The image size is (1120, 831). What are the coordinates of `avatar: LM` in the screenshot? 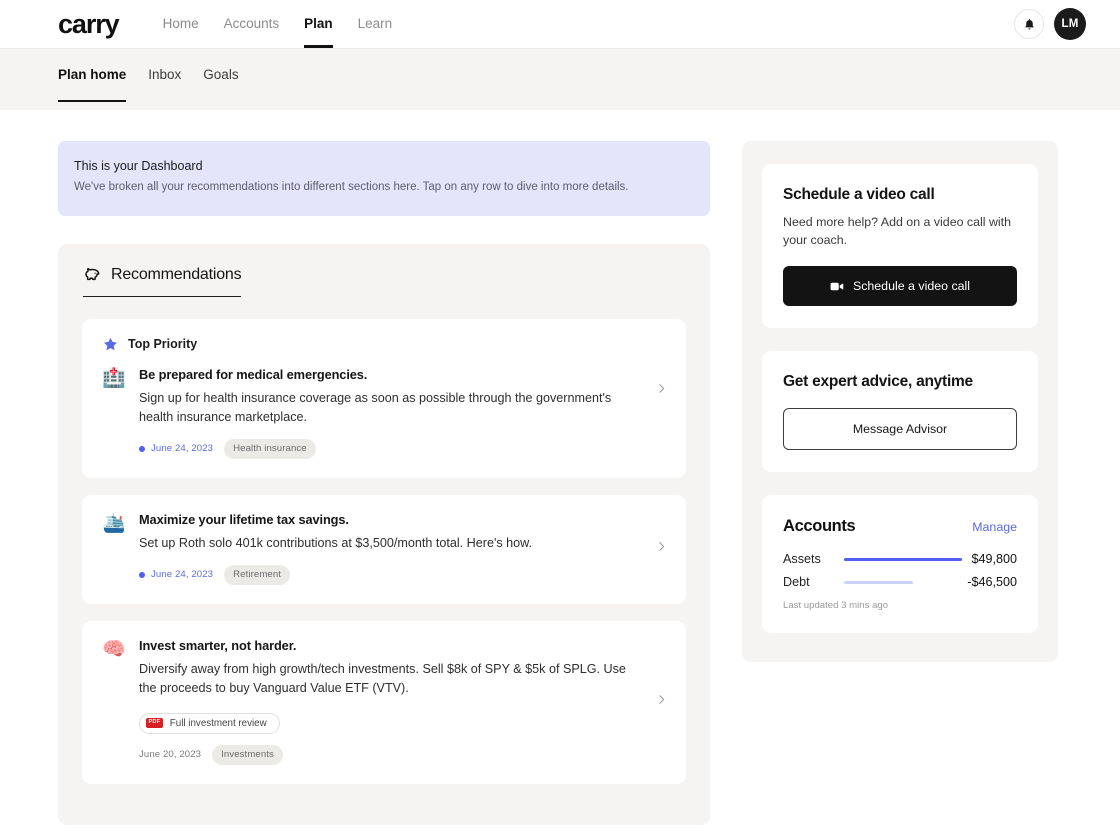 It's located at (1070, 24).